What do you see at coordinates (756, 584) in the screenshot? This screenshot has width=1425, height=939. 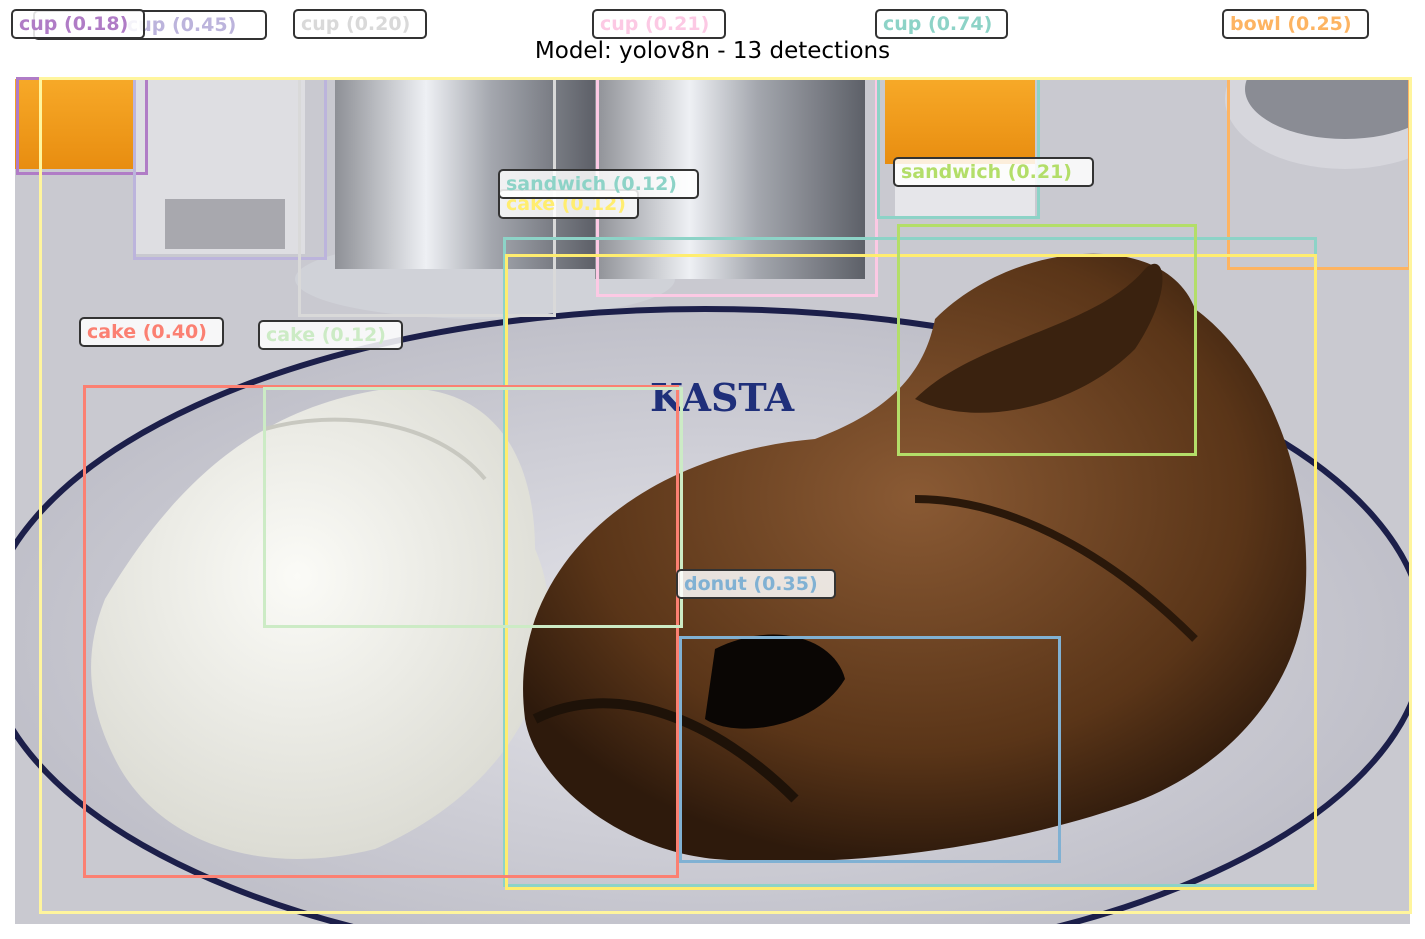 I see `detection-label: donut (0.35)` at bounding box center [756, 584].